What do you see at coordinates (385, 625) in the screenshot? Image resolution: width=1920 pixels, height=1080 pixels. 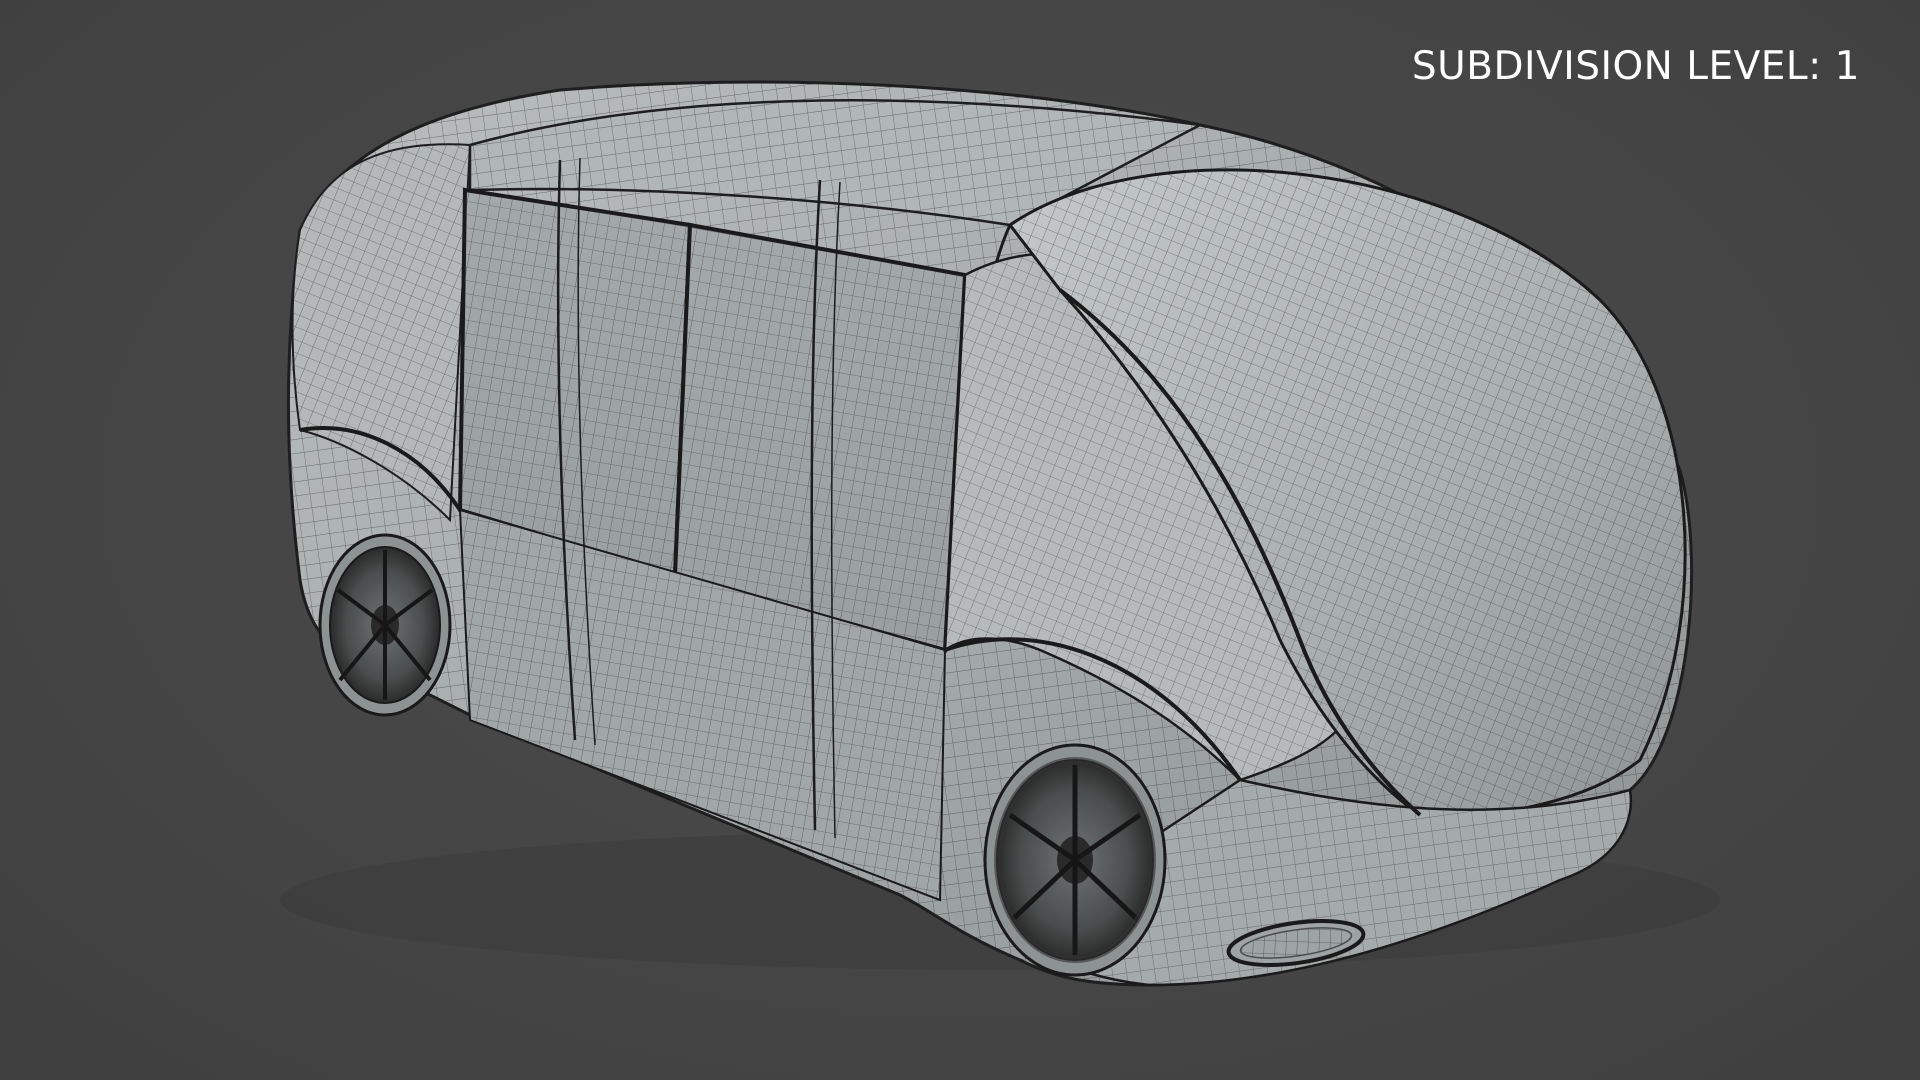 I see `rear-wheel` at bounding box center [385, 625].